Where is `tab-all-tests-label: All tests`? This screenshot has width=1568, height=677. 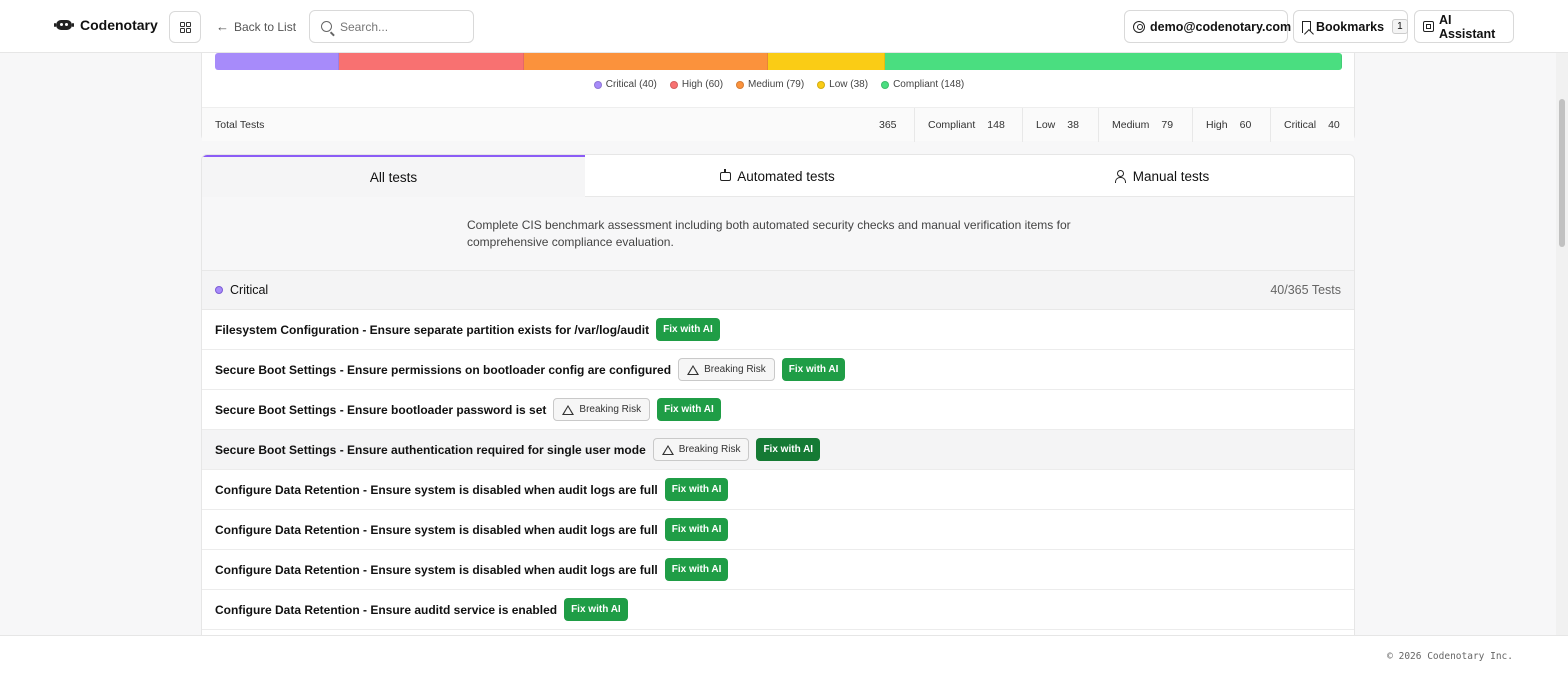 tab-all-tests-label: All tests is located at coordinates (393, 177).